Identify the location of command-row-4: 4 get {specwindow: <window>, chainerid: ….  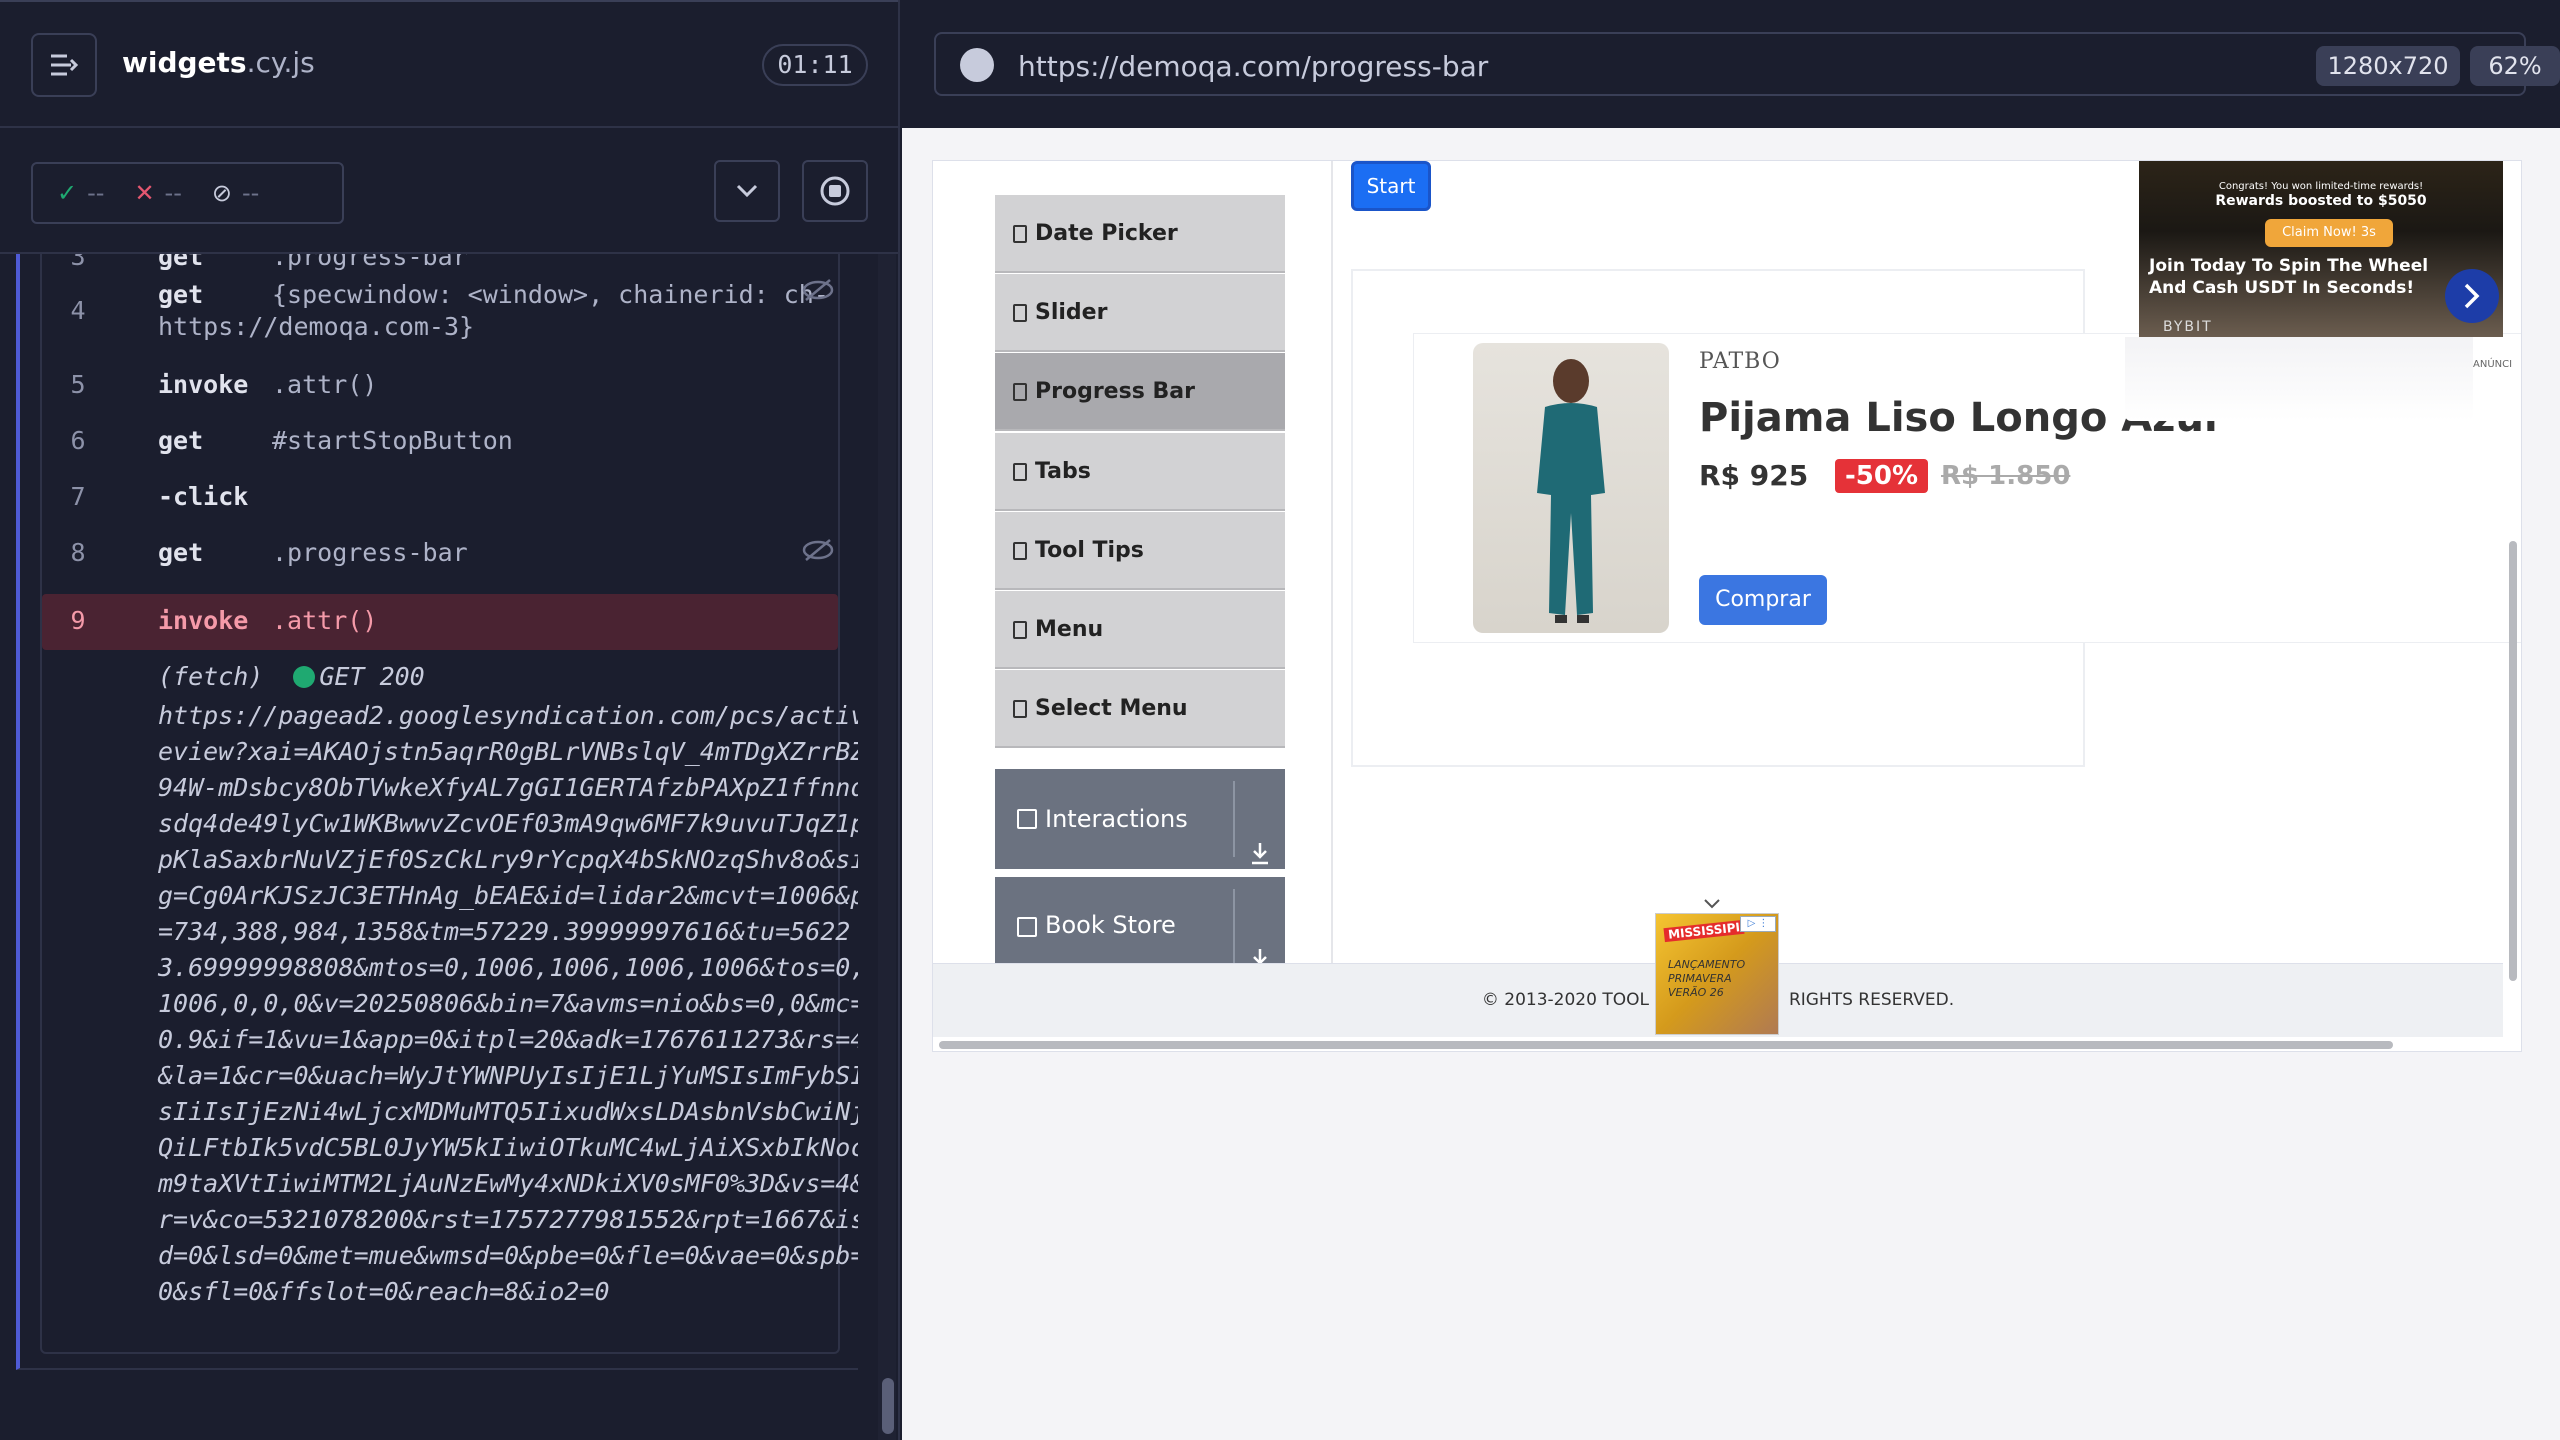
(440, 314).